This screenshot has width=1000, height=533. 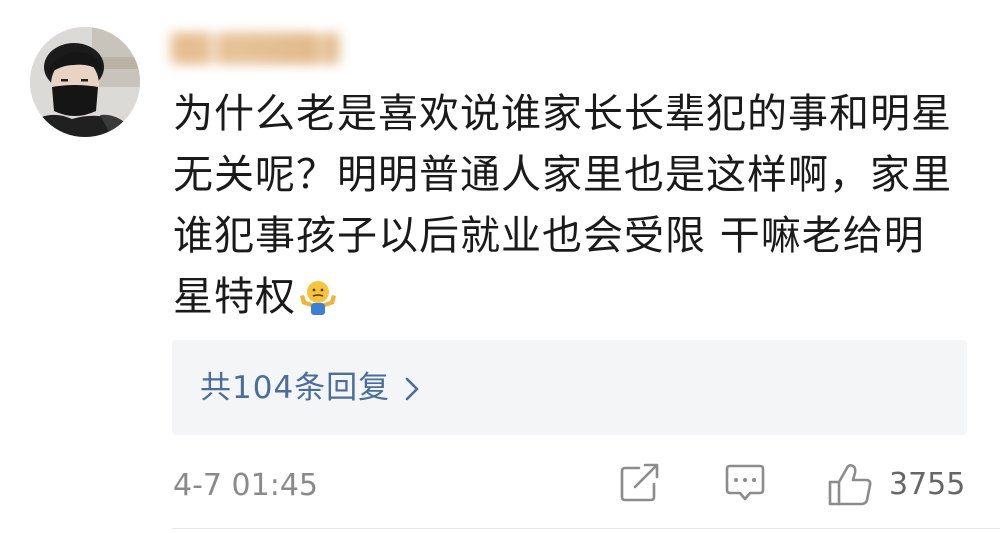 I want to click on share-button, so click(x=640, y=482).